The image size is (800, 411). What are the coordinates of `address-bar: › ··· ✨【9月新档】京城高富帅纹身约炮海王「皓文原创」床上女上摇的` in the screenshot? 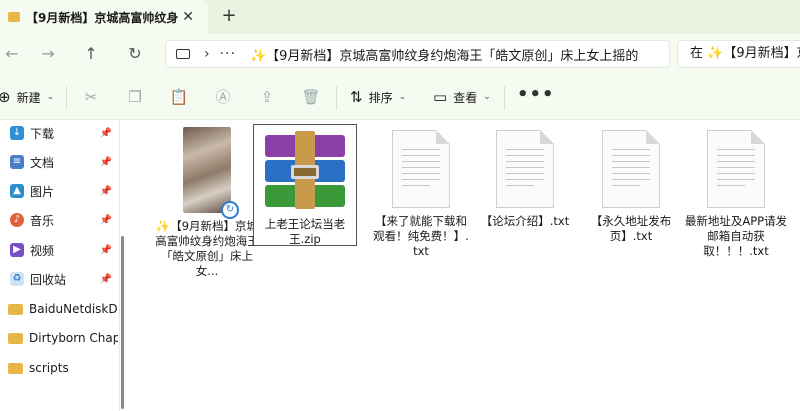 It's located at (417, 54).